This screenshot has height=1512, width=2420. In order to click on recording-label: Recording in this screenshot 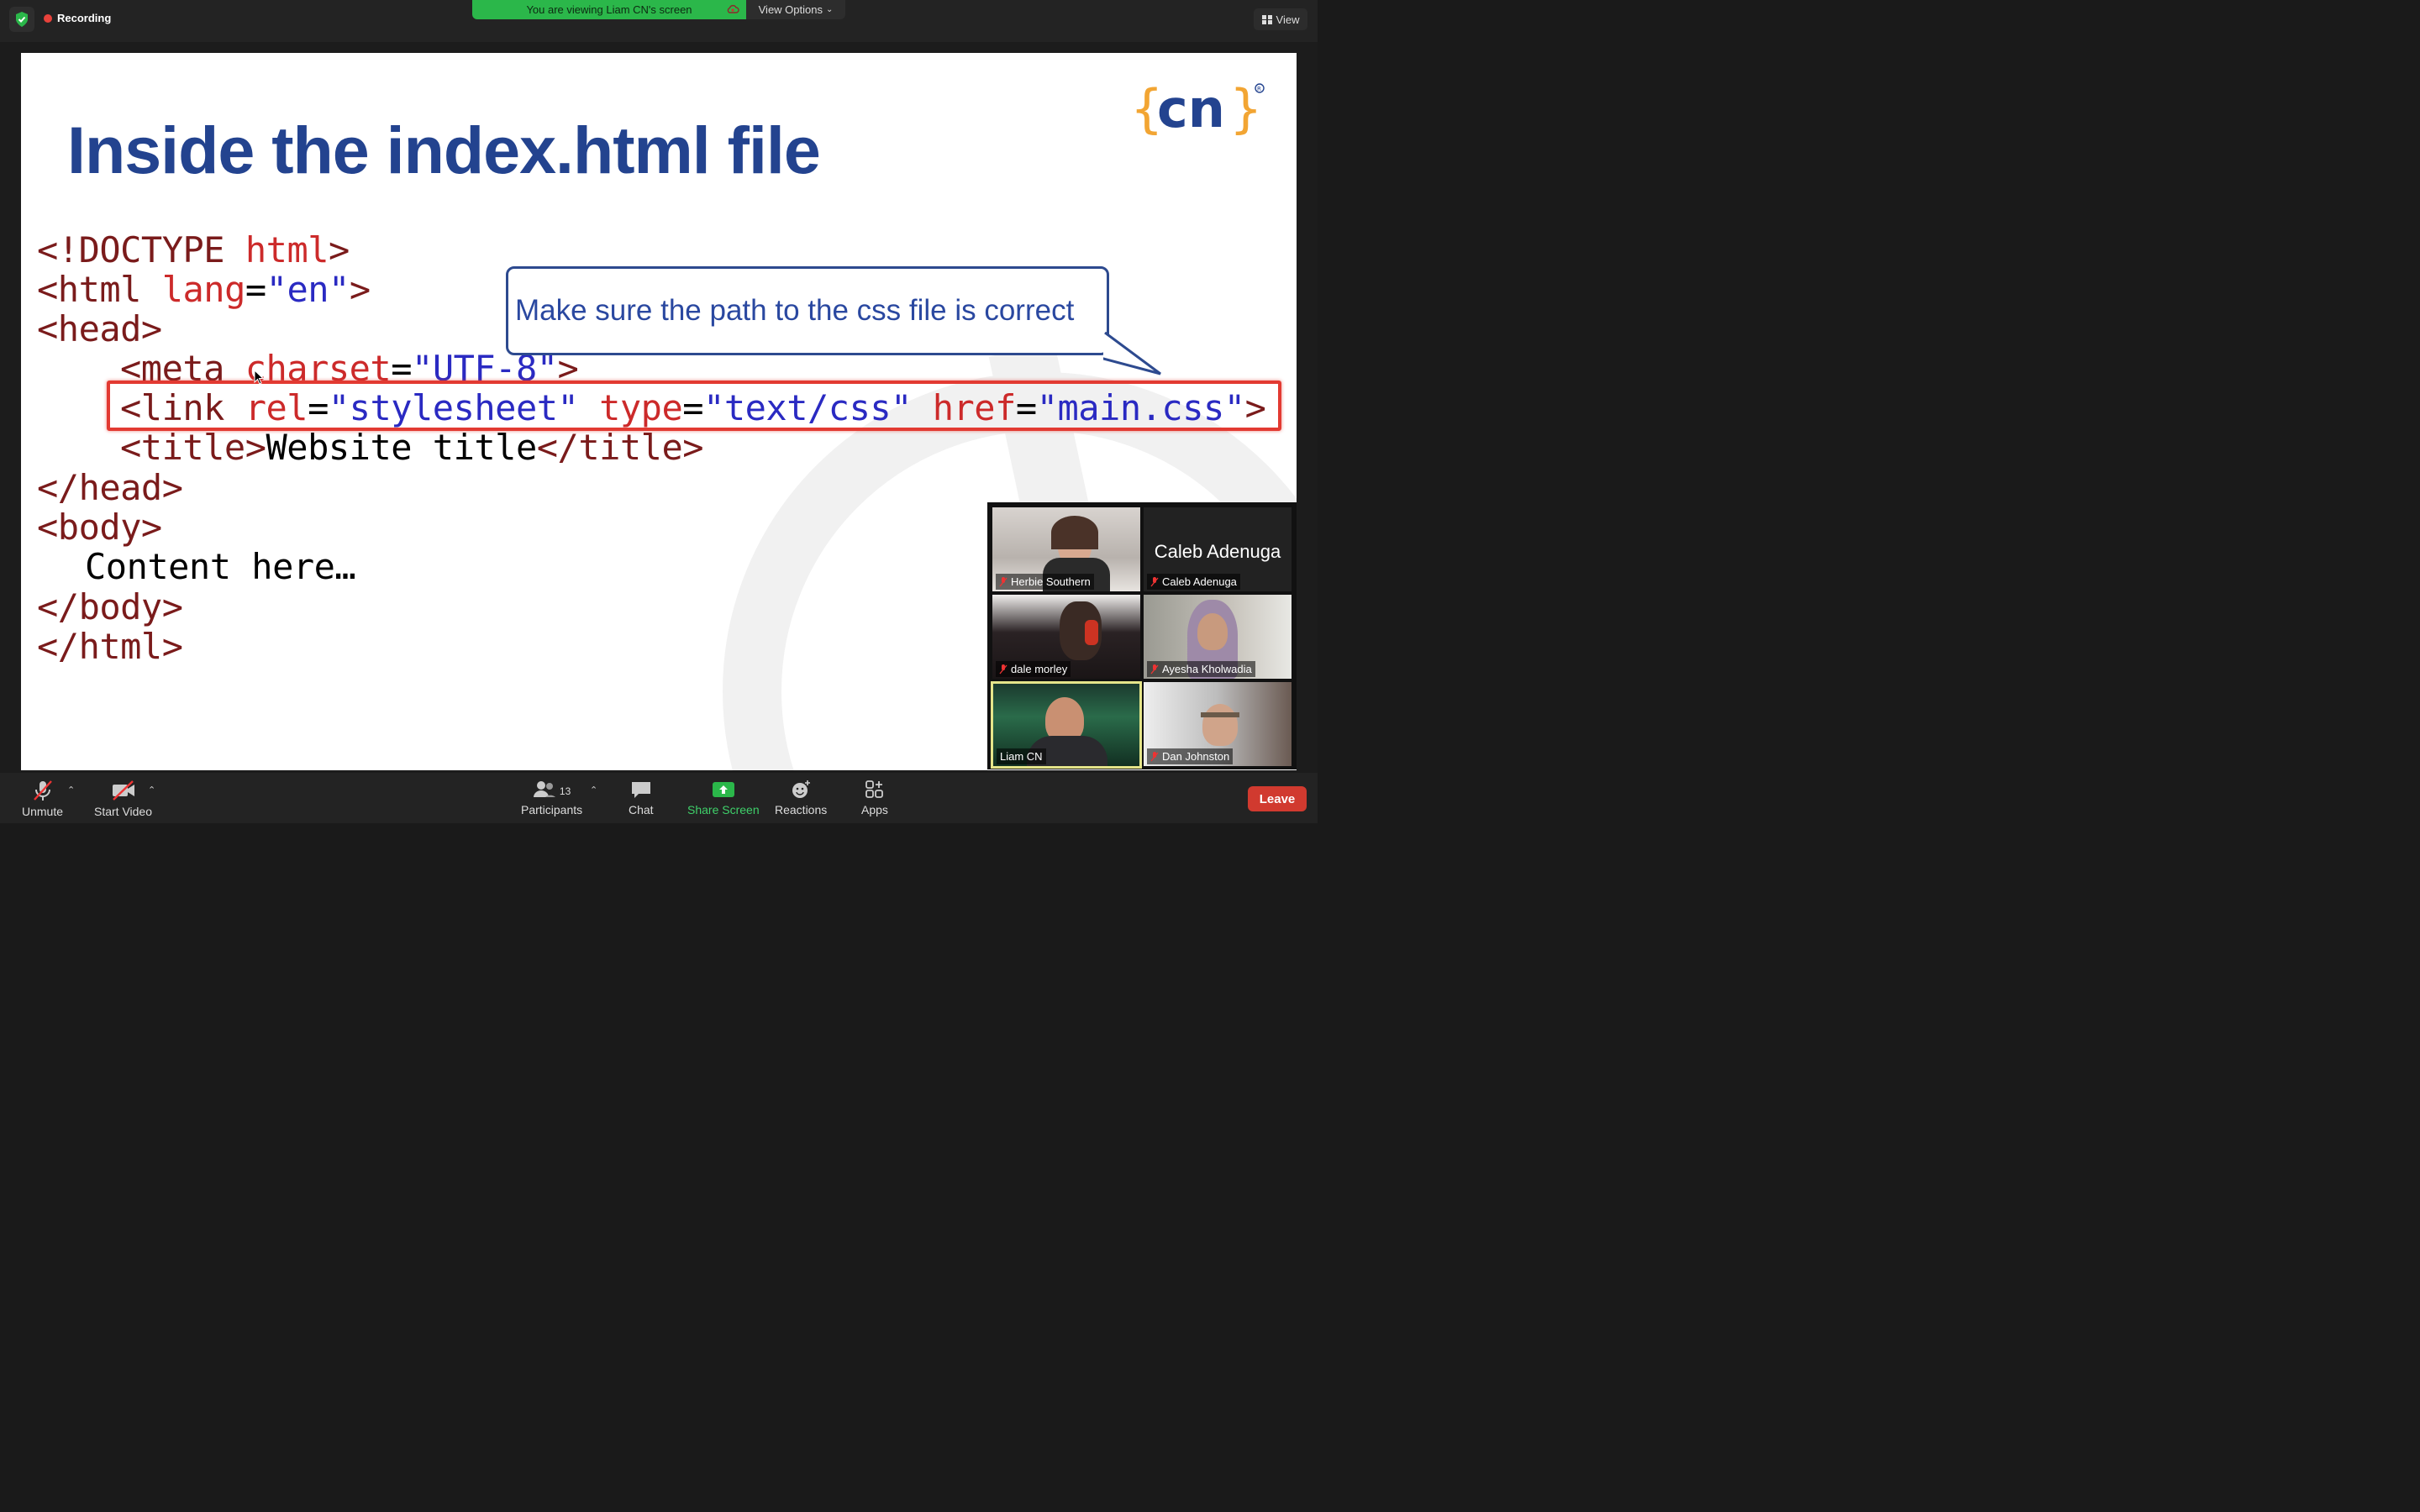, I will do `click(84, 18)`.